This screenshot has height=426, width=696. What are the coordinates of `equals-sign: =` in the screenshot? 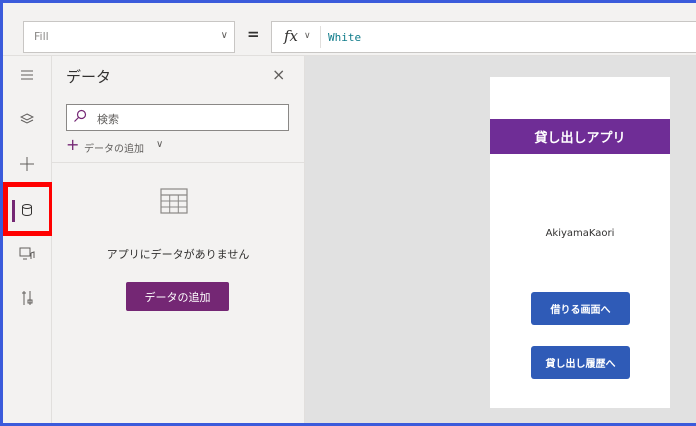 It's located at (253, 34).